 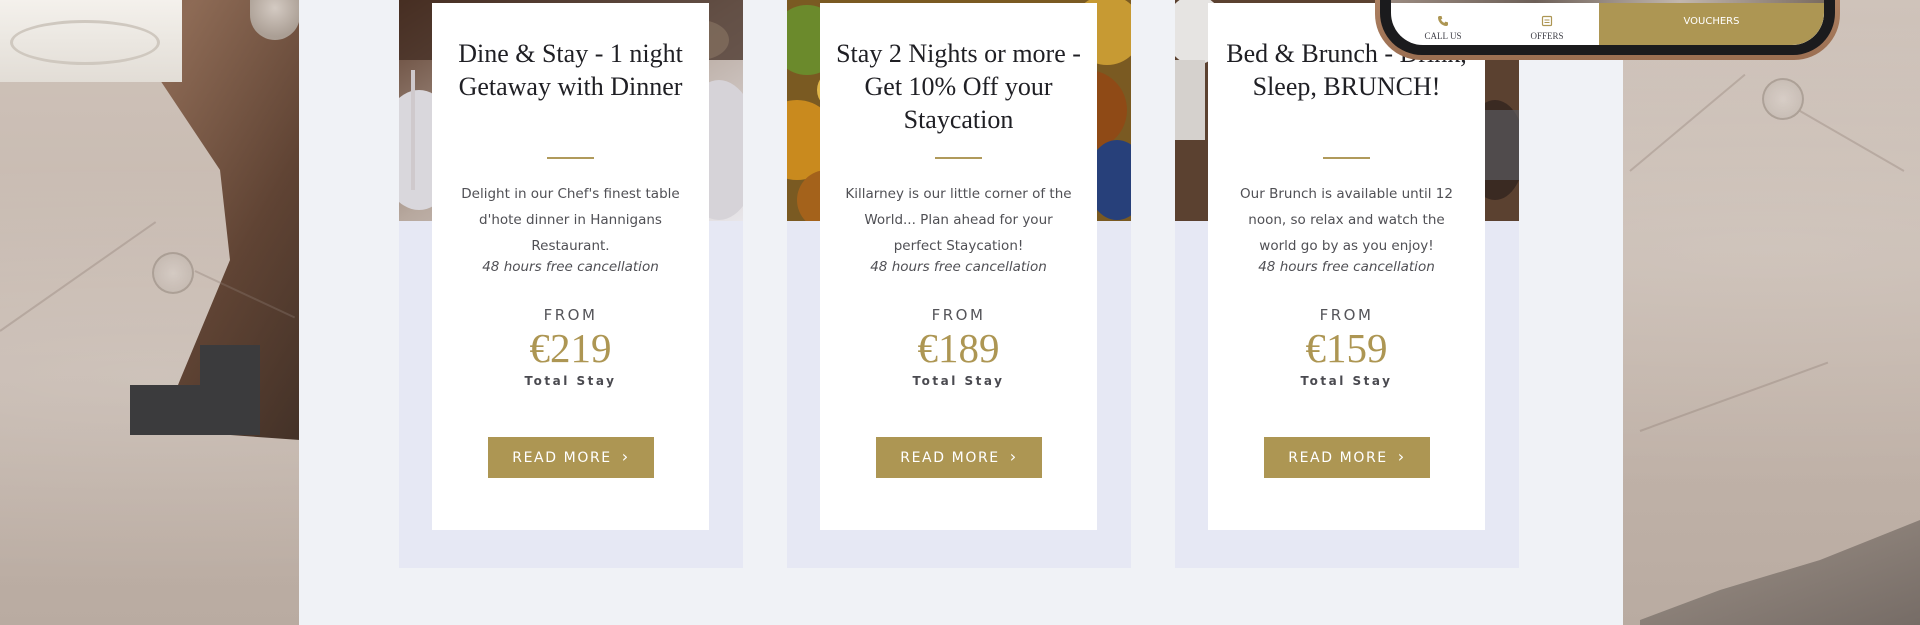 What do you see at coordinates (958, 348) in the screenshot?
I see `offer-price: €189` at bounding box center [958, 348].